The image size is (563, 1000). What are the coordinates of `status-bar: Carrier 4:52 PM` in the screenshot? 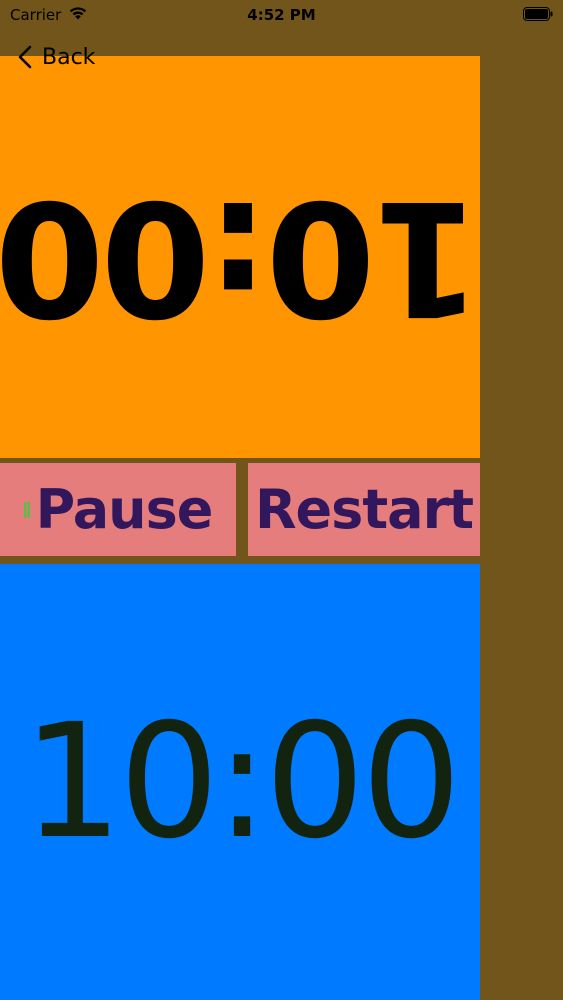 It's located at (281, 15).